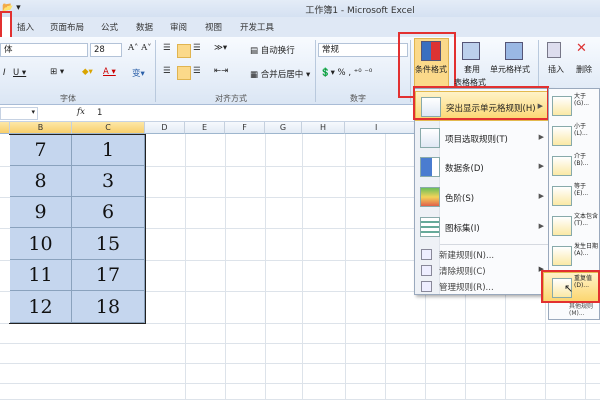  Describe the element at coordinates (280, 74) in the screenshot. I see `merge-center-button: ▦ 合并后居中 ▾` at that location.